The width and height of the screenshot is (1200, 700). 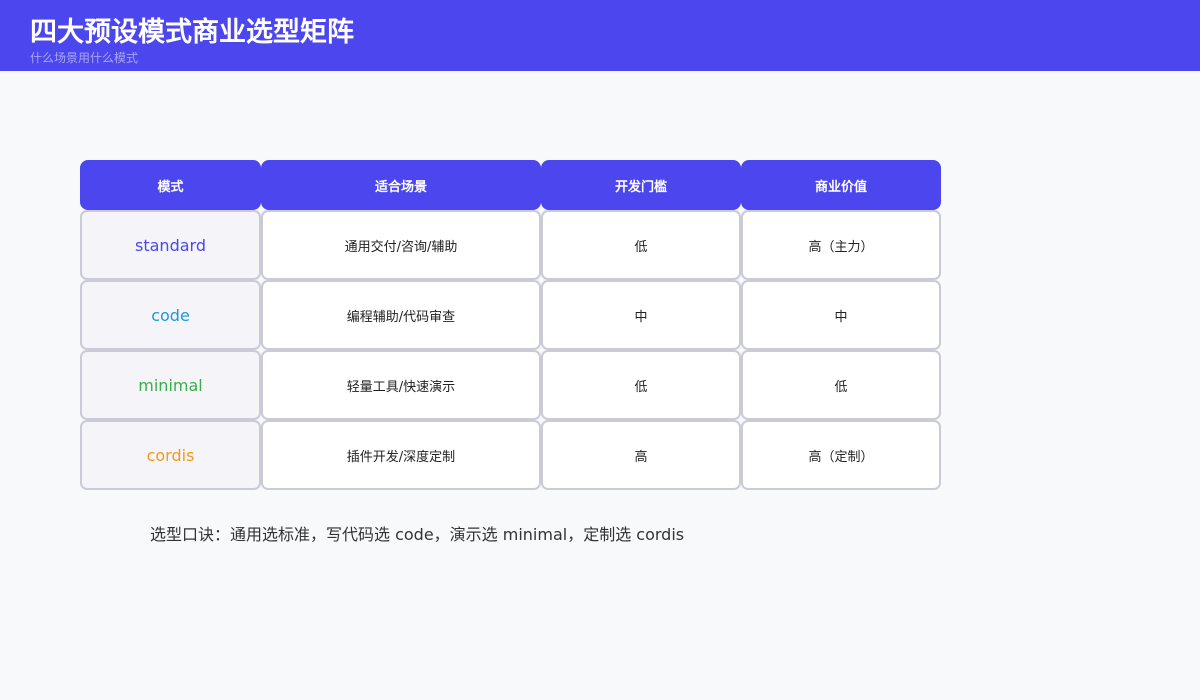 What do you see at coordinates (170, 455) in the screenshot?
I see `mode-cell: cordis` at bounding box center [170, 455].